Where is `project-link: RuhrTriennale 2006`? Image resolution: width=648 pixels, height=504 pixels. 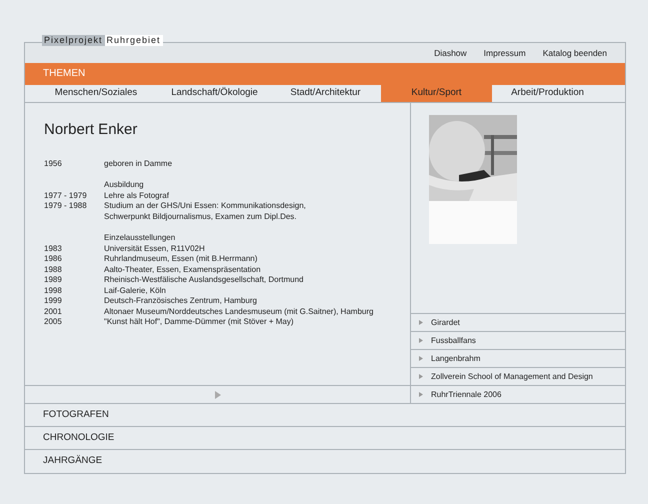
project-link: RuhrTriennale 2006 is located at coordinates (518, 394).